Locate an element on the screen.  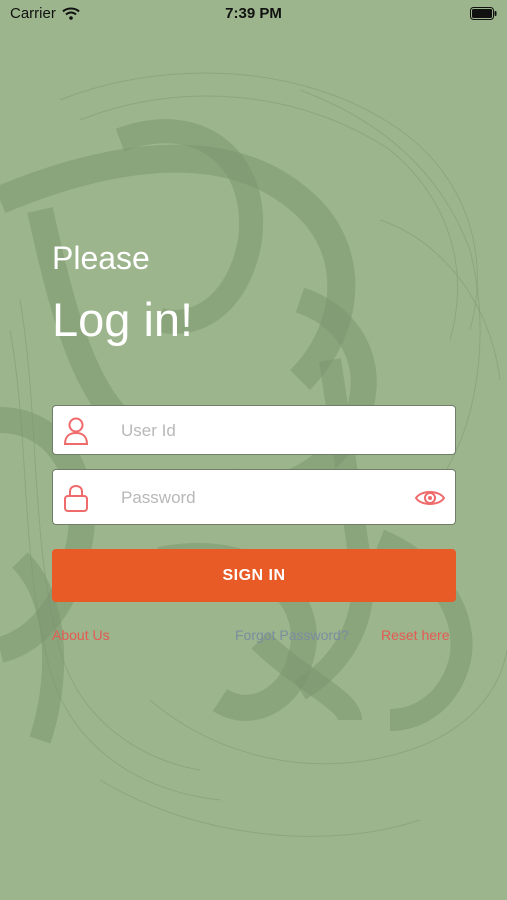
reset-password-link: Reset here is located at coordinates (415, 635).